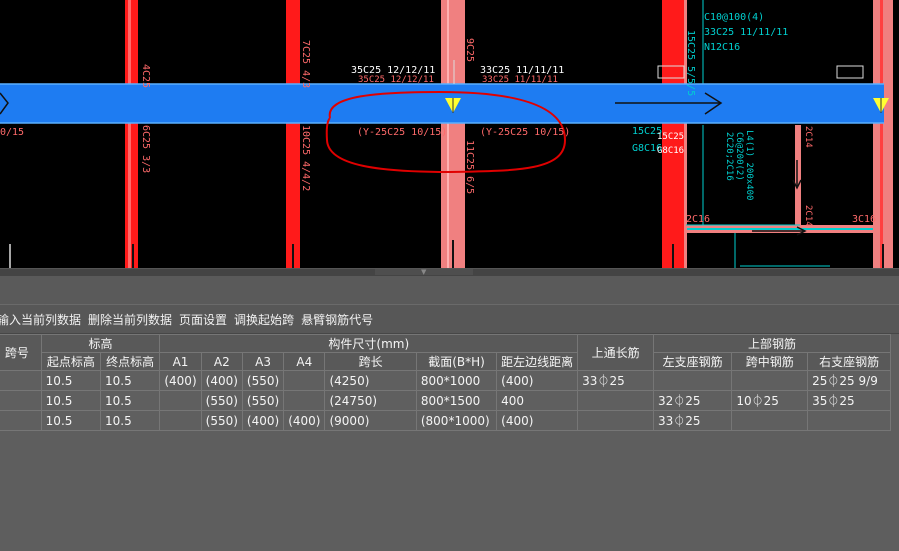 The image size is (899, 551). Describe the element at coordinates (100, 343) in the screenshot. I see `header-elevation: 标高` at that location.